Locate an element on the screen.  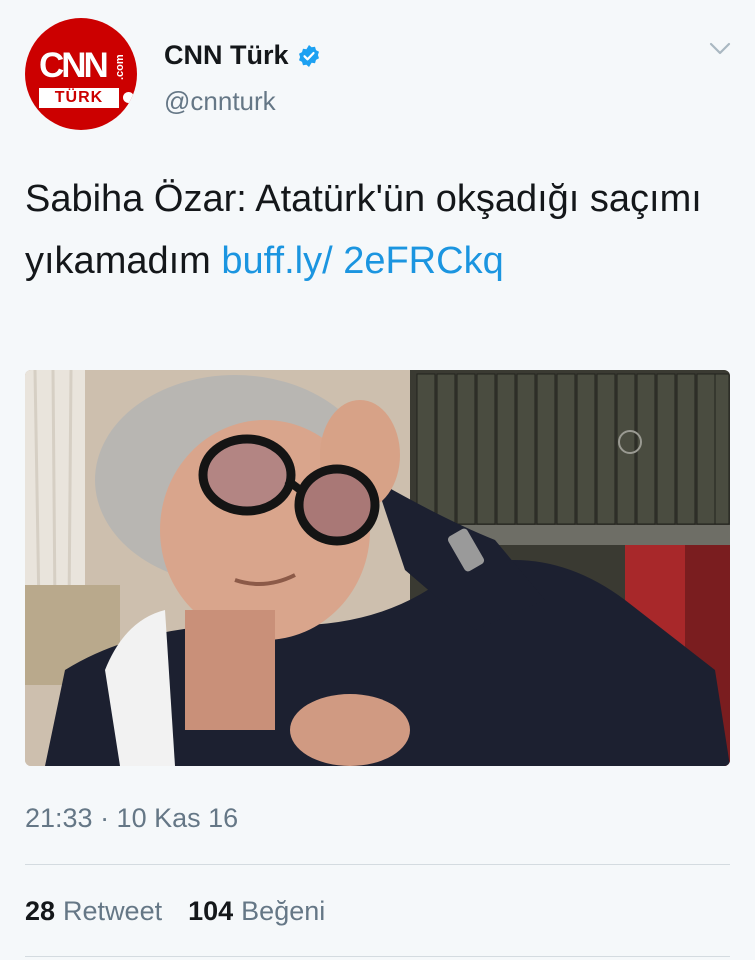
divider is located at coordinates (377, 864).